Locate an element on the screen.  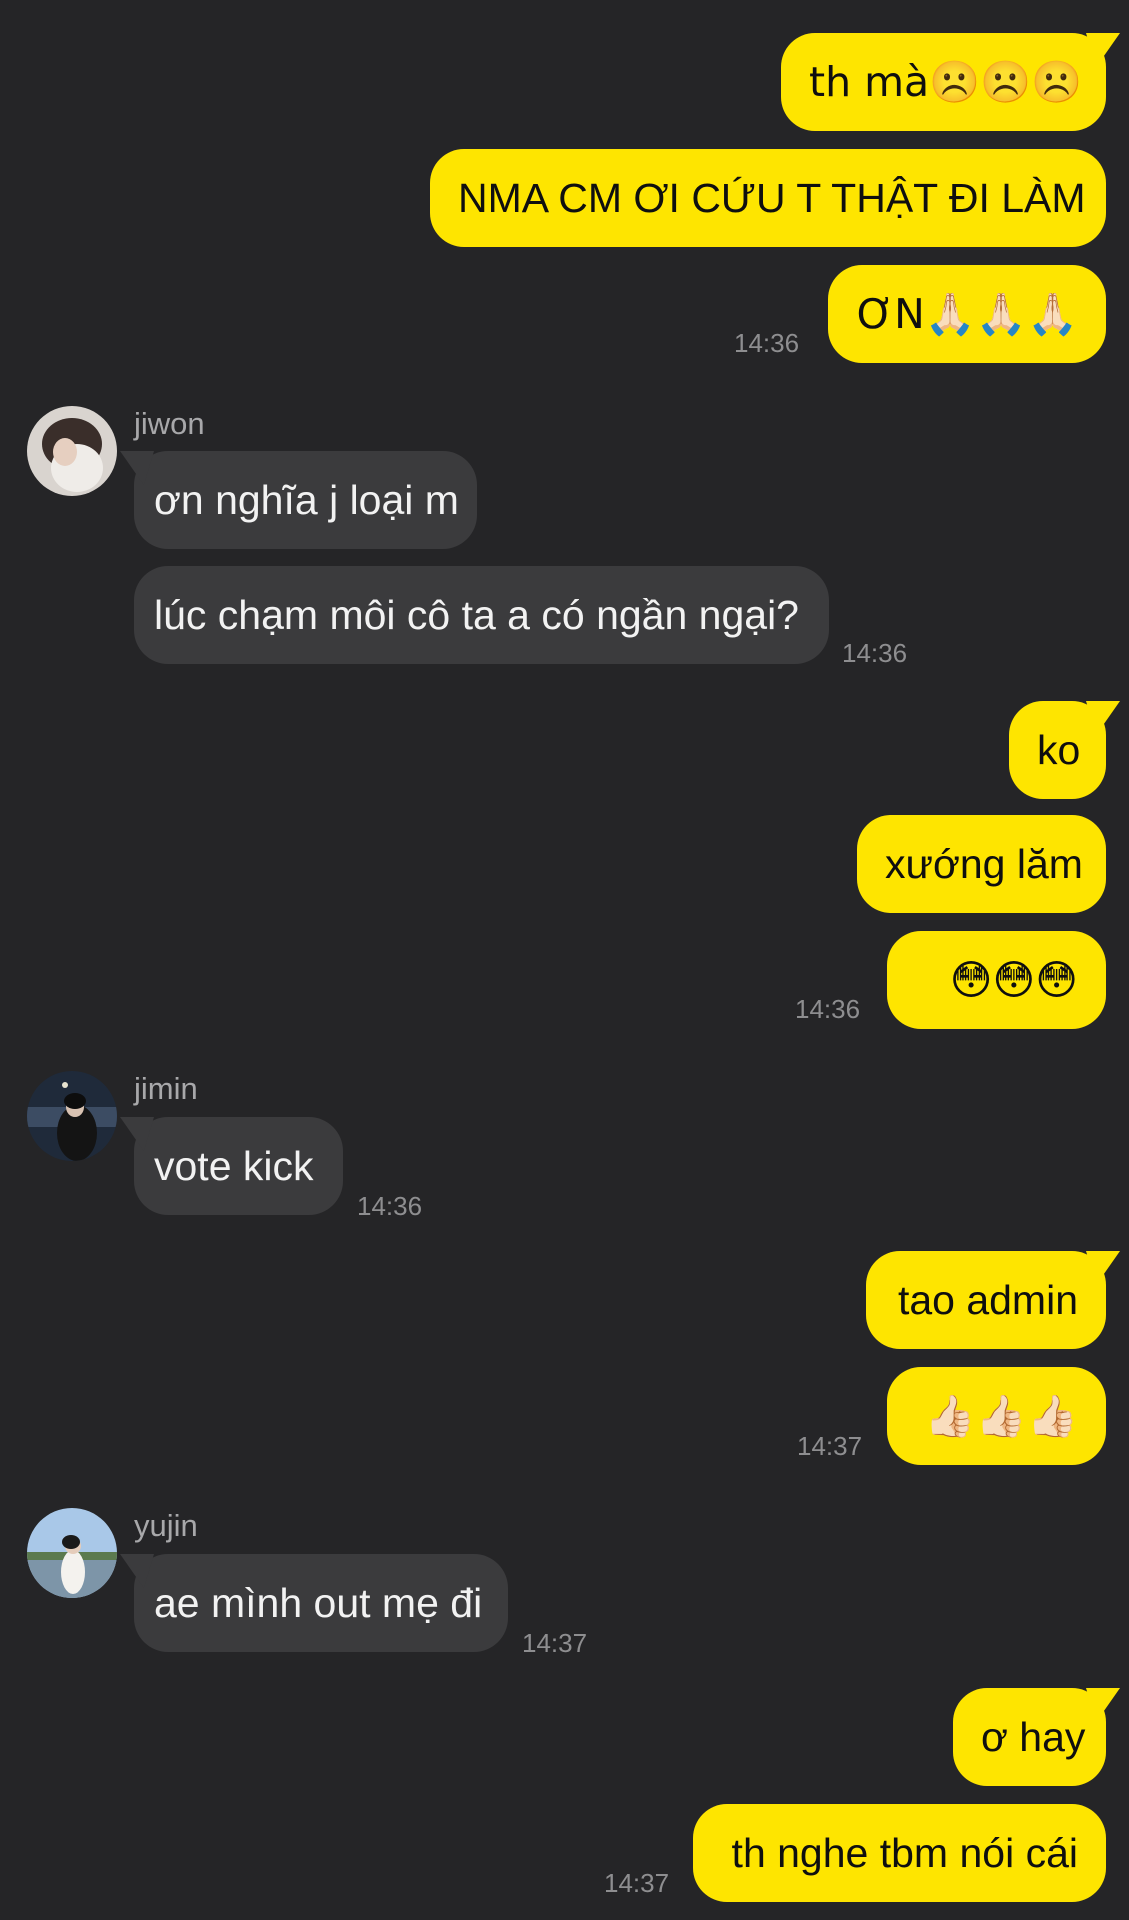
outgoing-message-bubble: ơ hay is located at coordinates (1029, 1737).